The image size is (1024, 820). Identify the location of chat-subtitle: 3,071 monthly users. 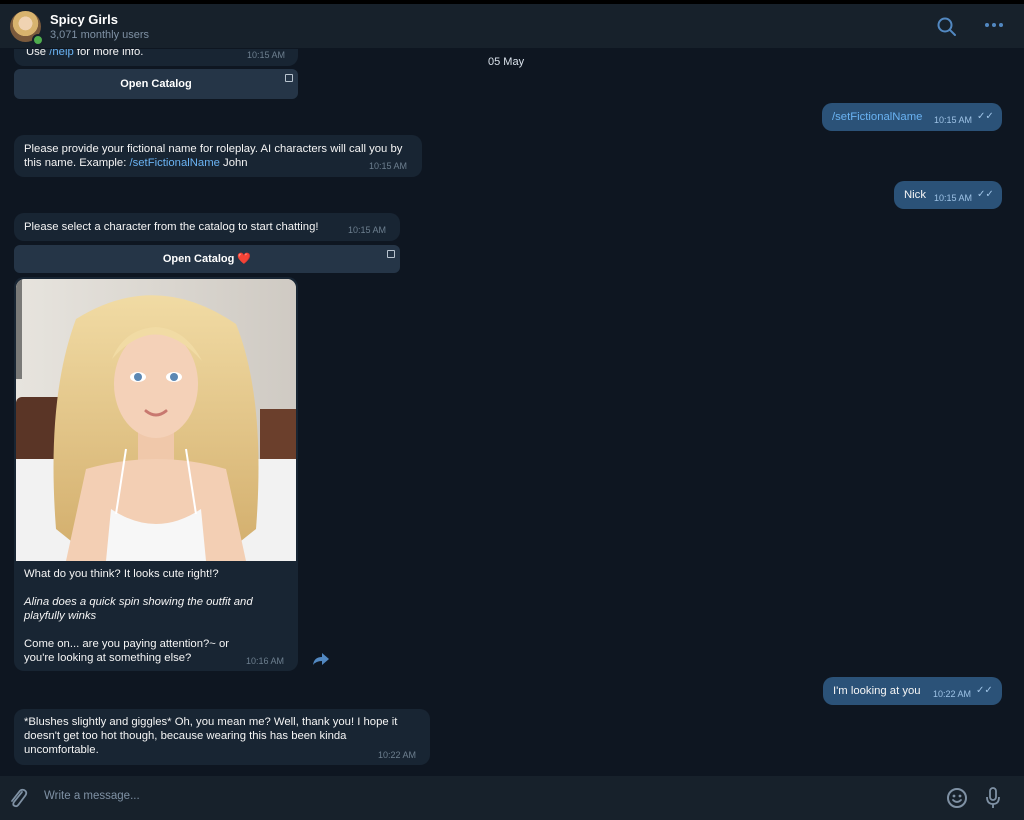
(100, 35).